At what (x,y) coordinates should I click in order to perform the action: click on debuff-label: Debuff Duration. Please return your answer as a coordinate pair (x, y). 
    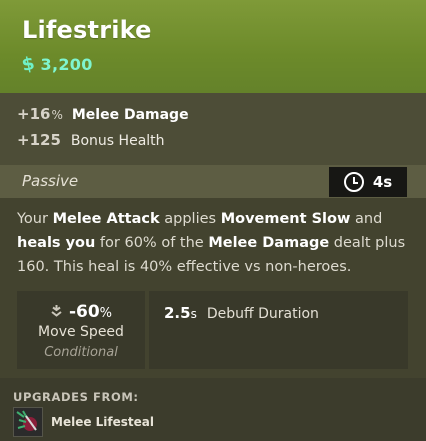
    Looking at the image, I should click on (262, 314).